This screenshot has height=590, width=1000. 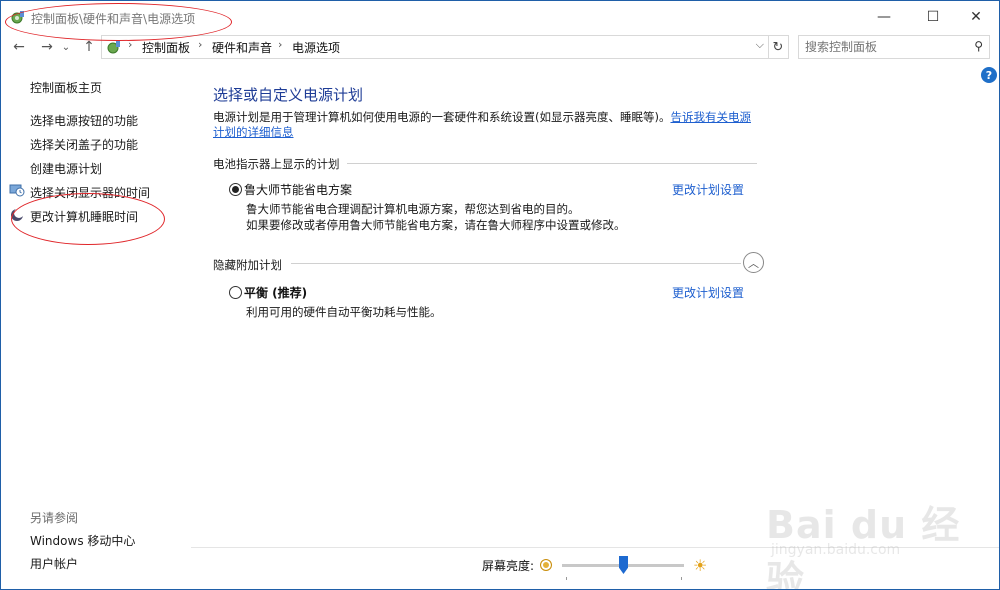 I want to click on plan-name-ludashi: 鲁大师节能省电方案, so click(x=298, y=189).